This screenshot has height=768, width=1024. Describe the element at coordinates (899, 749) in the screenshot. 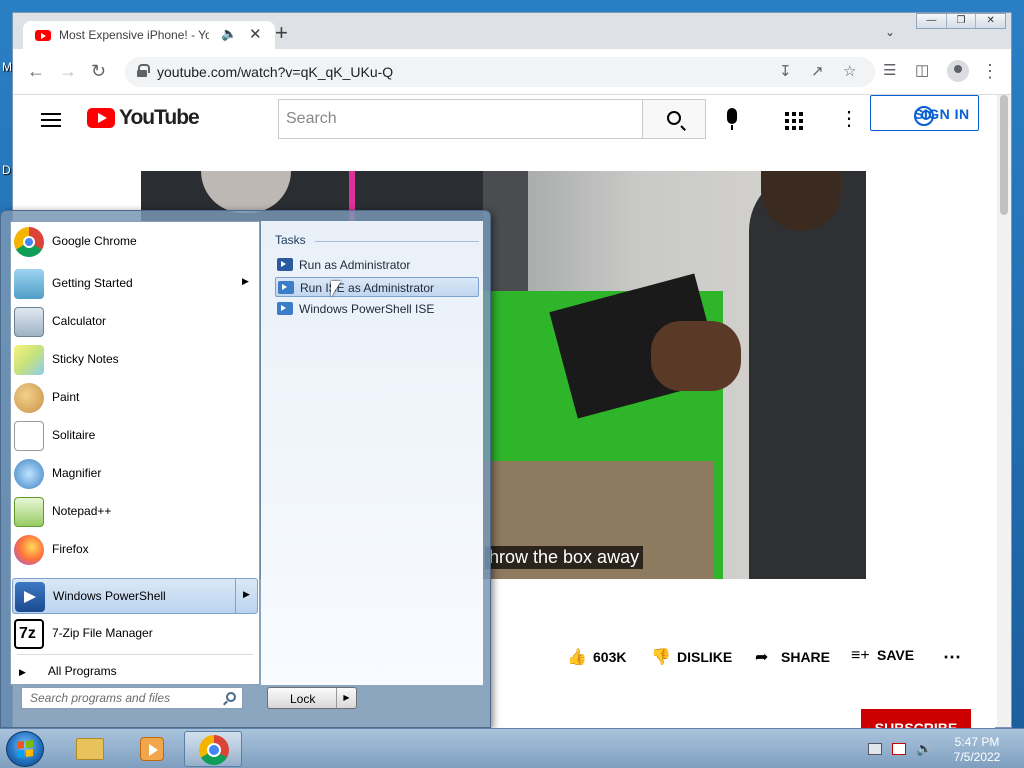

I see `action-center-flag-icon` at that location.